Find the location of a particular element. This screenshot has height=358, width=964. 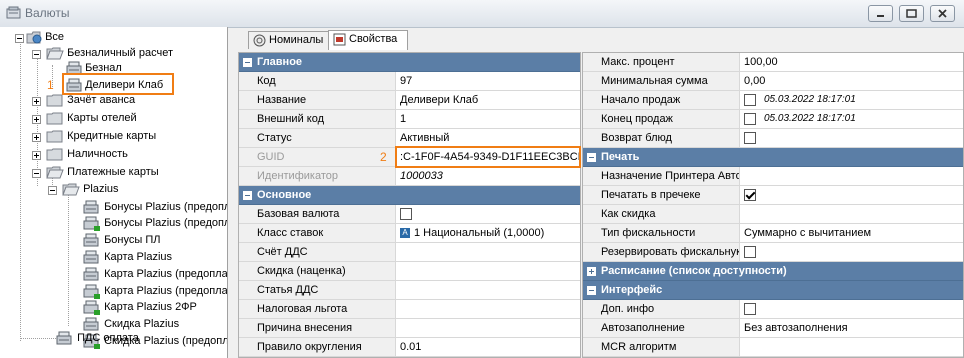

properties-icon is located at coordinates (339, 39).